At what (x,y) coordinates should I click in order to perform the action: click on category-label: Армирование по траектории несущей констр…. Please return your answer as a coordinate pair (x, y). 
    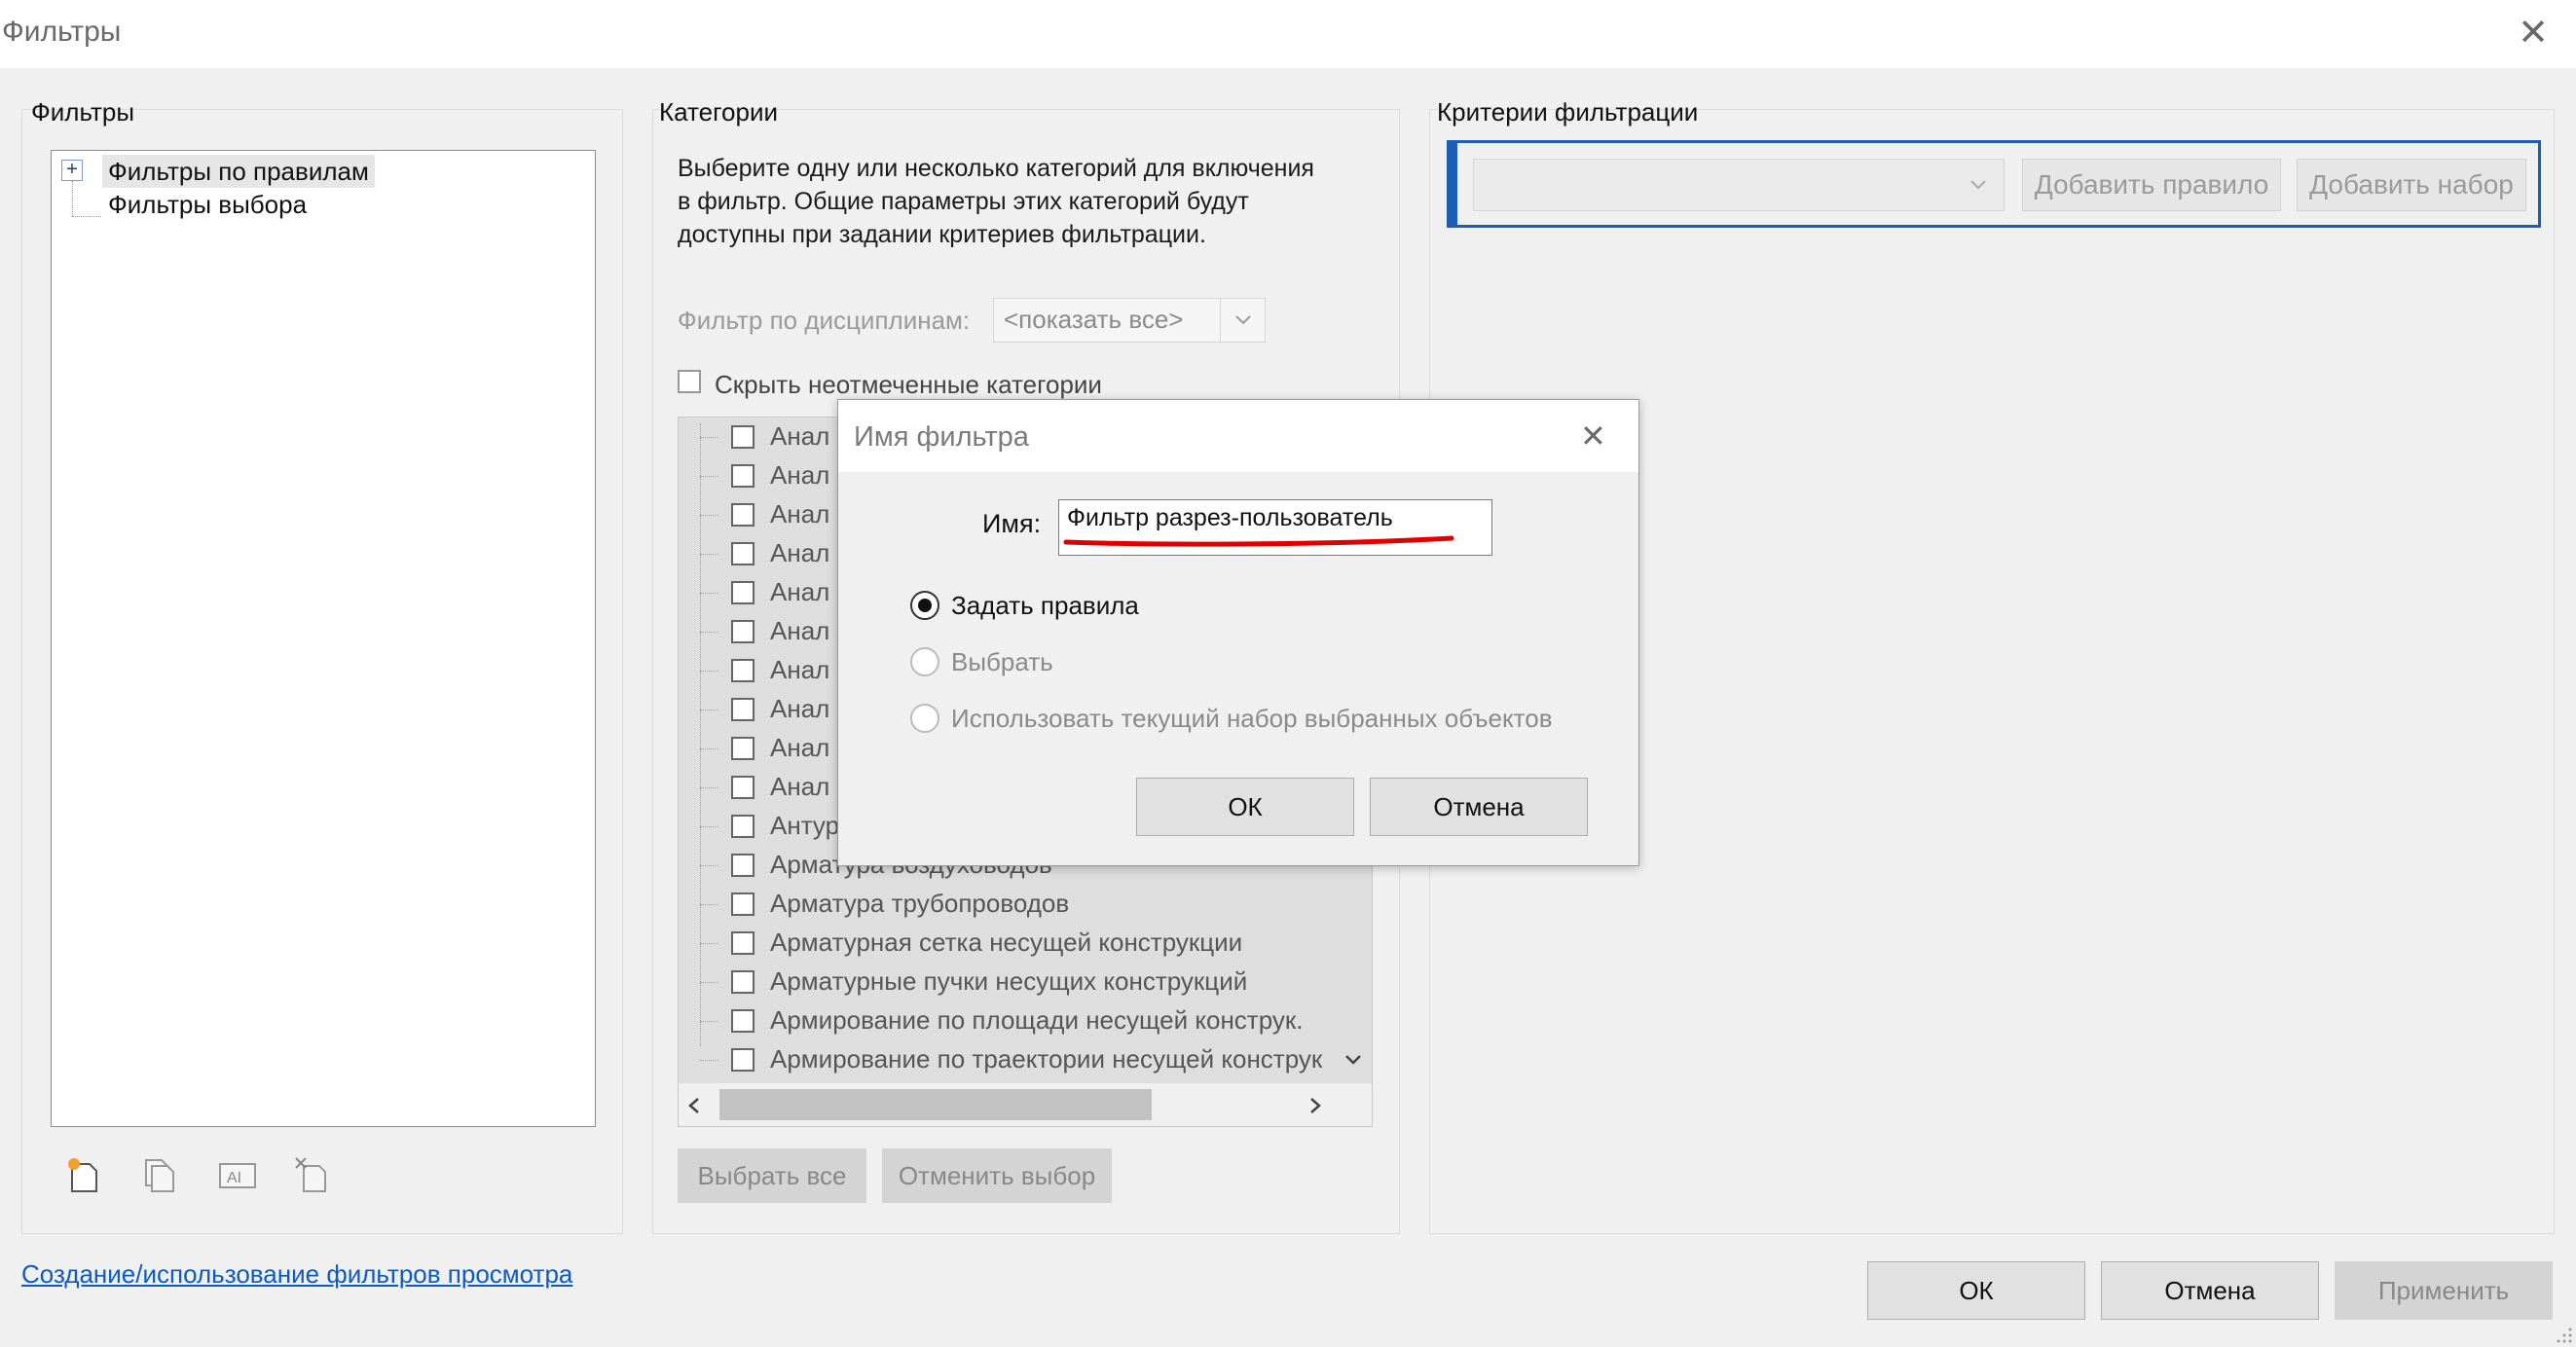
    Looking at the image, I should click on (1046, 1059).